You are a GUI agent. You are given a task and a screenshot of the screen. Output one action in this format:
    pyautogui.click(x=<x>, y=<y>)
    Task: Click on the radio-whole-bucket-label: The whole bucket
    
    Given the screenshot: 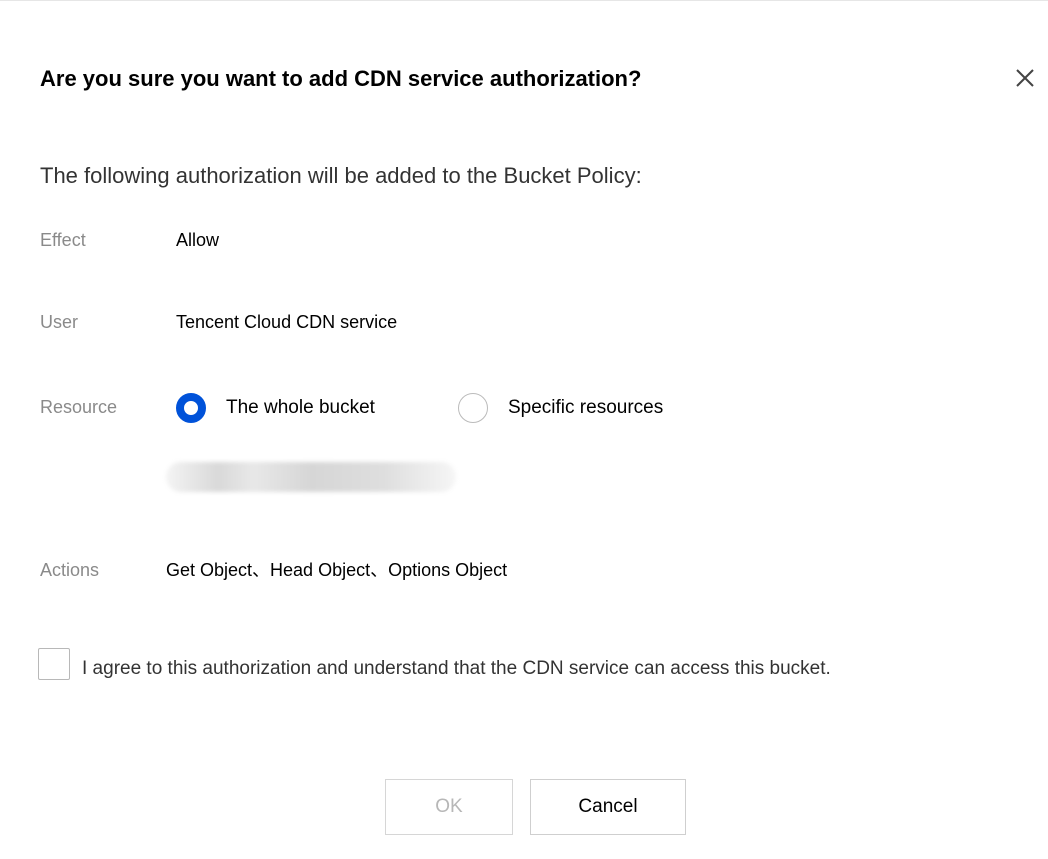 What is the action you would take?
    pyautogui.click(x=300, y=407)
    